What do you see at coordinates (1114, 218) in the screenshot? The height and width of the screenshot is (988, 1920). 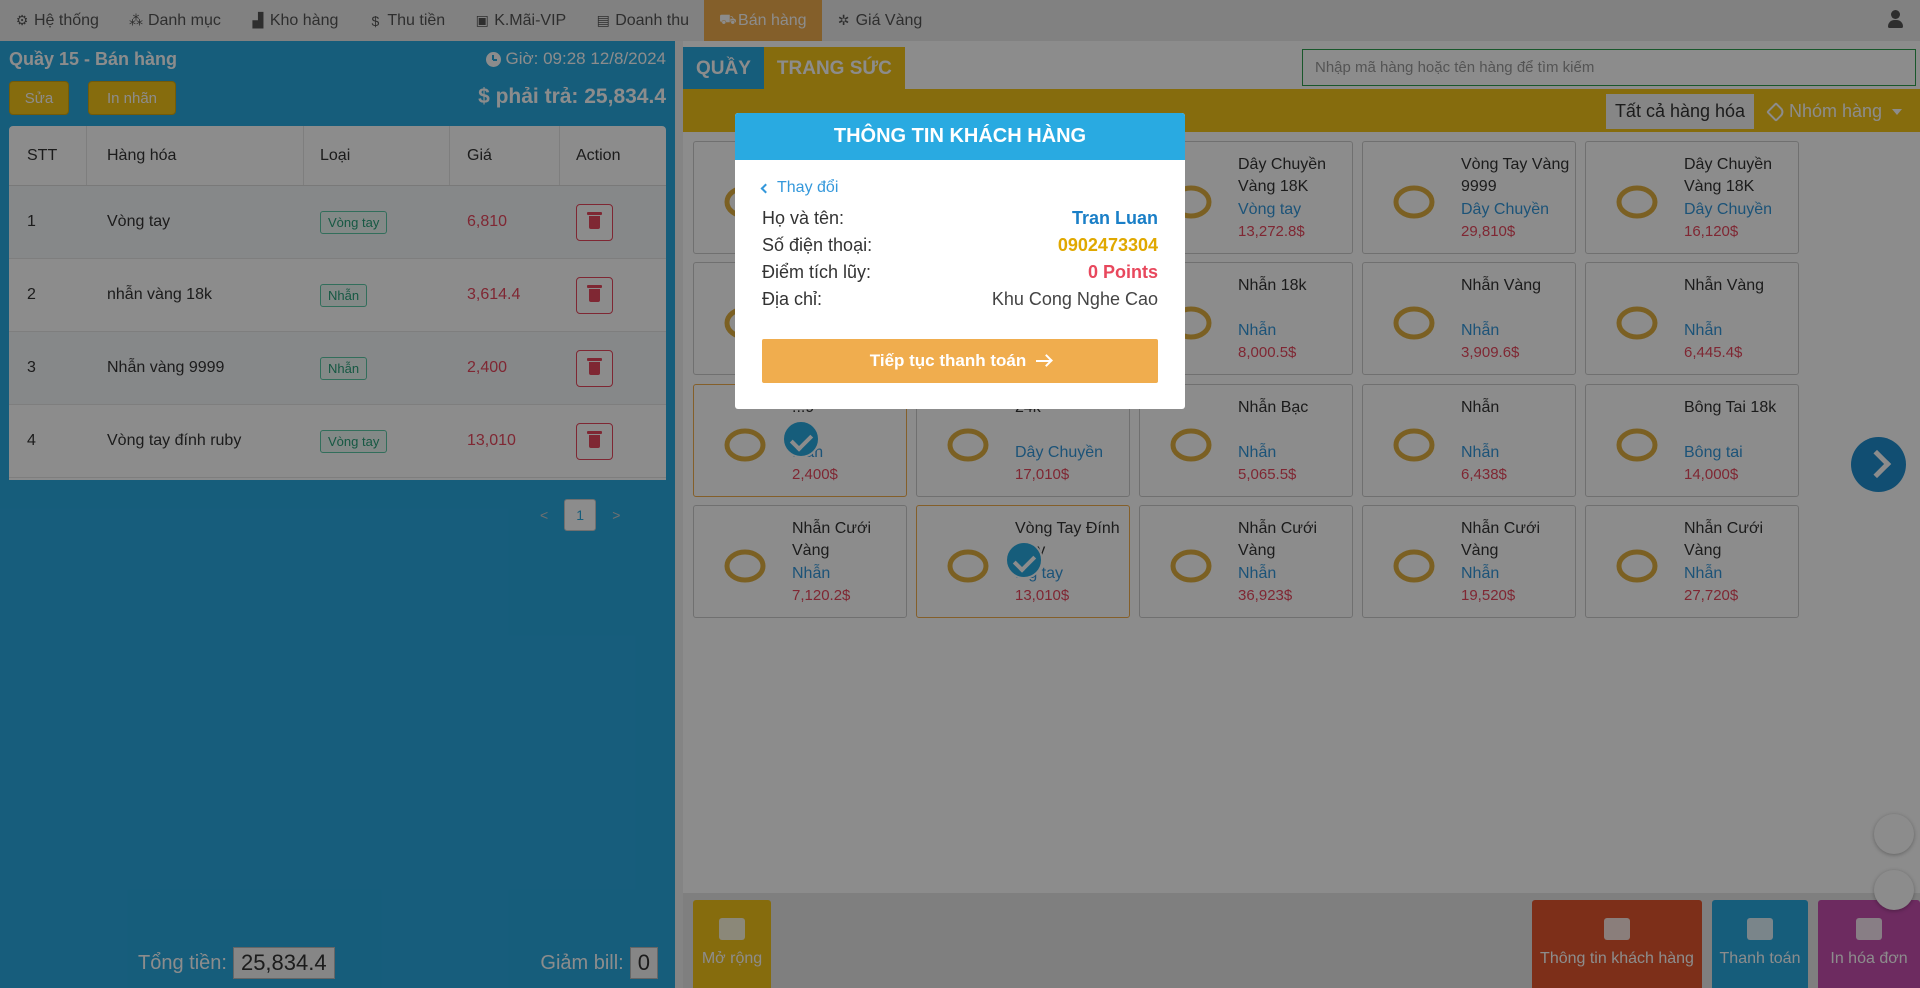 I see `name-value: Tran Luan` at bounding box center [1114, 218].